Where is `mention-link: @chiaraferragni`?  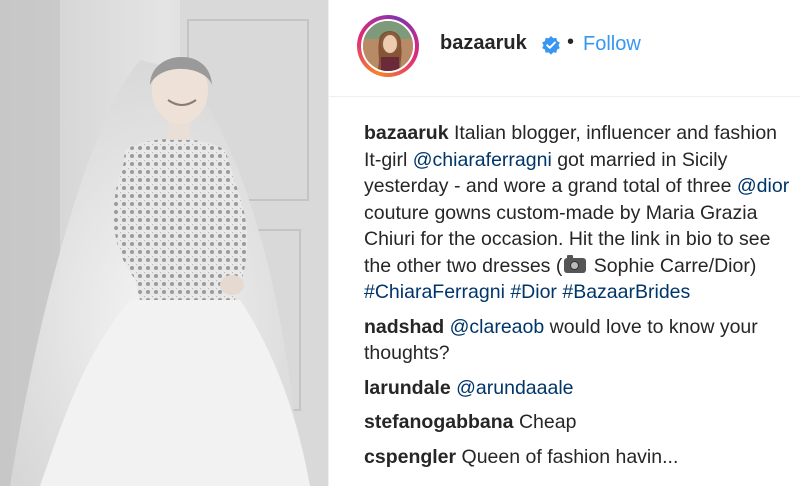 mention-link: @chiaraferragni is located at coordinates (482, 160).